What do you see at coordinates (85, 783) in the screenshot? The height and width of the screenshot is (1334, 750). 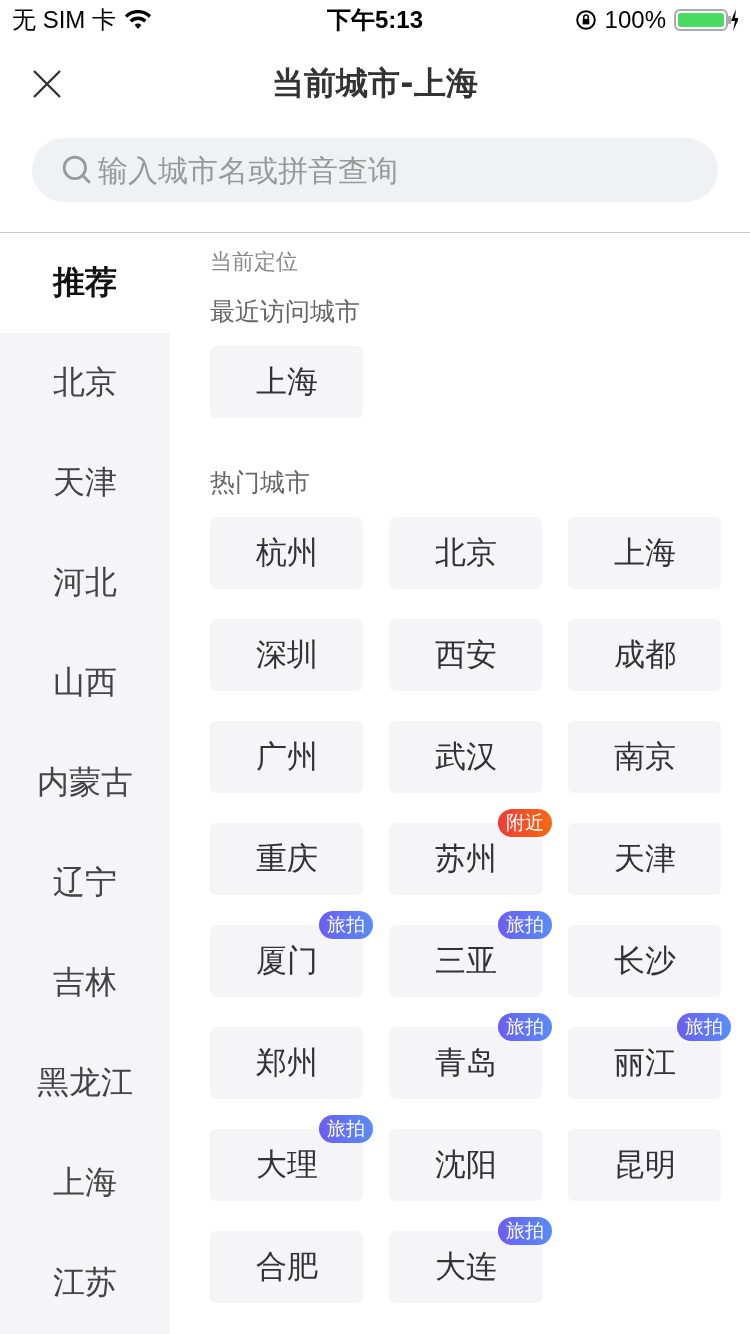 I see `sidebar-item: 内蒙古` at bounding box center [85, 783].